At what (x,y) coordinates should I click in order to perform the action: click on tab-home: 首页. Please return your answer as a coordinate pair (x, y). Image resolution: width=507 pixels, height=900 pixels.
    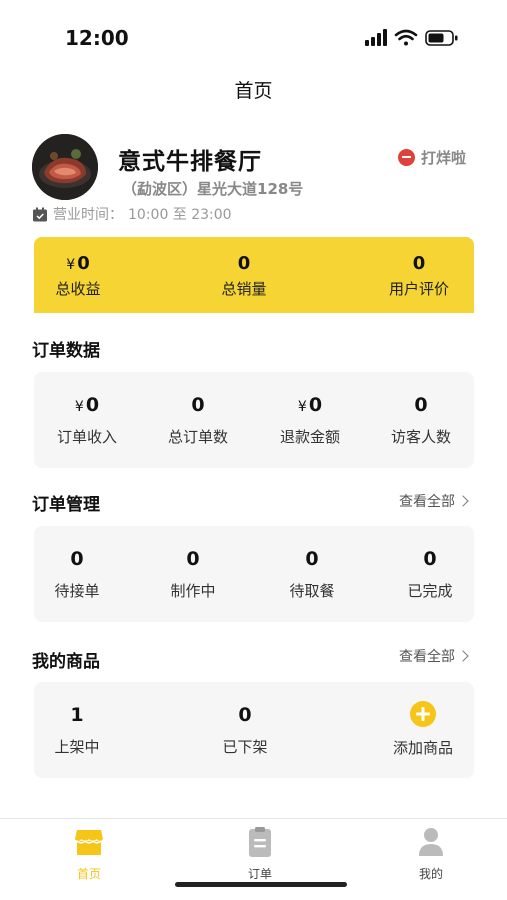
    Looking at the image, I should click on (89, 854).